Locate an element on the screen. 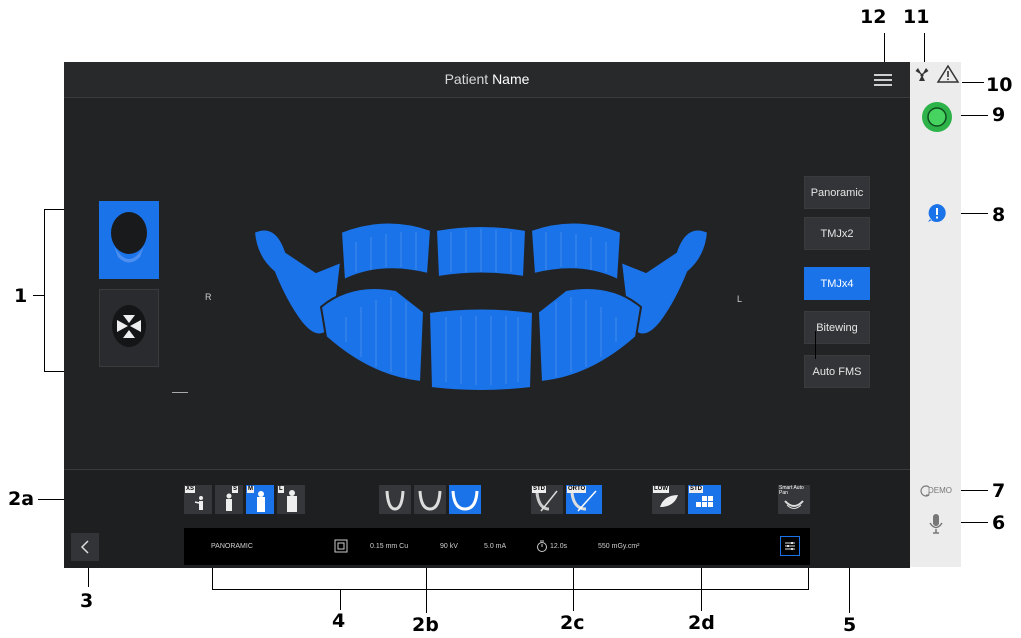  smart-auto-pan-button: Smart Auto Pan is located at coordinates (794, 499).